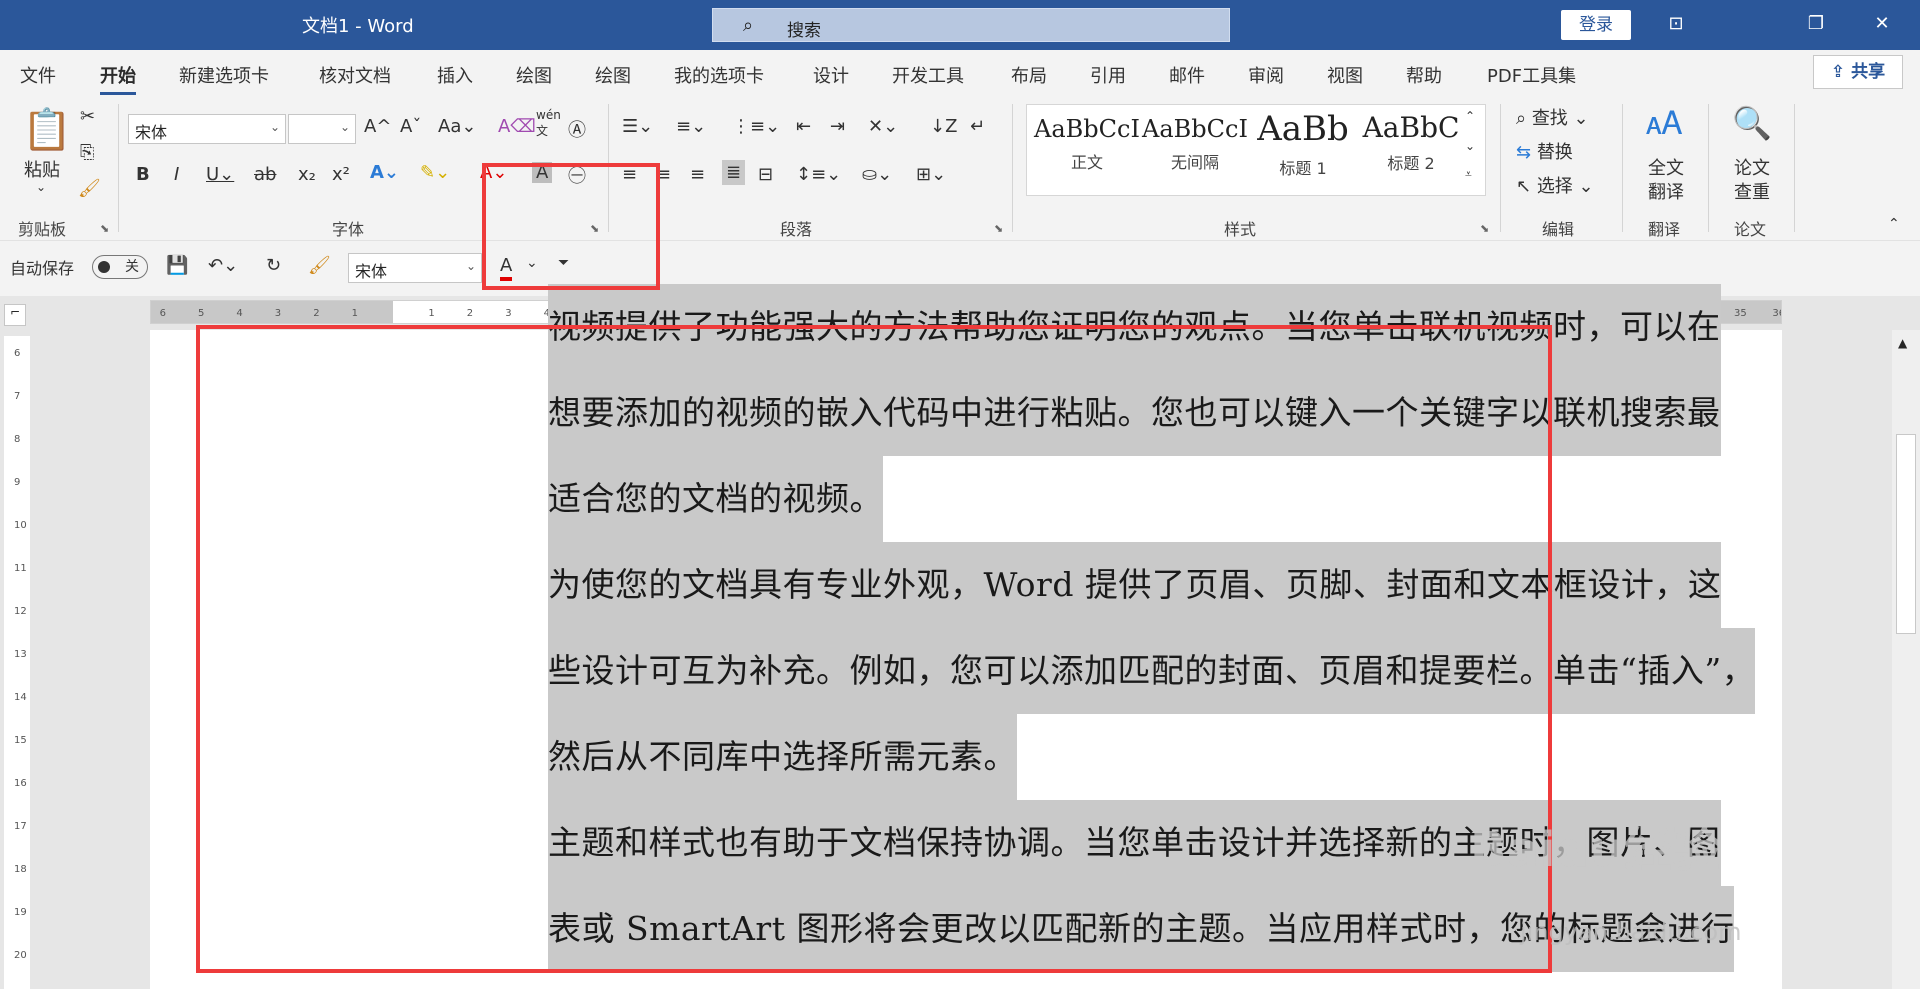  What do you see at coordinates (534, 75) in the screenshot?
I see `tab-draw-1: 绘图` at bounding box center [534, 75].